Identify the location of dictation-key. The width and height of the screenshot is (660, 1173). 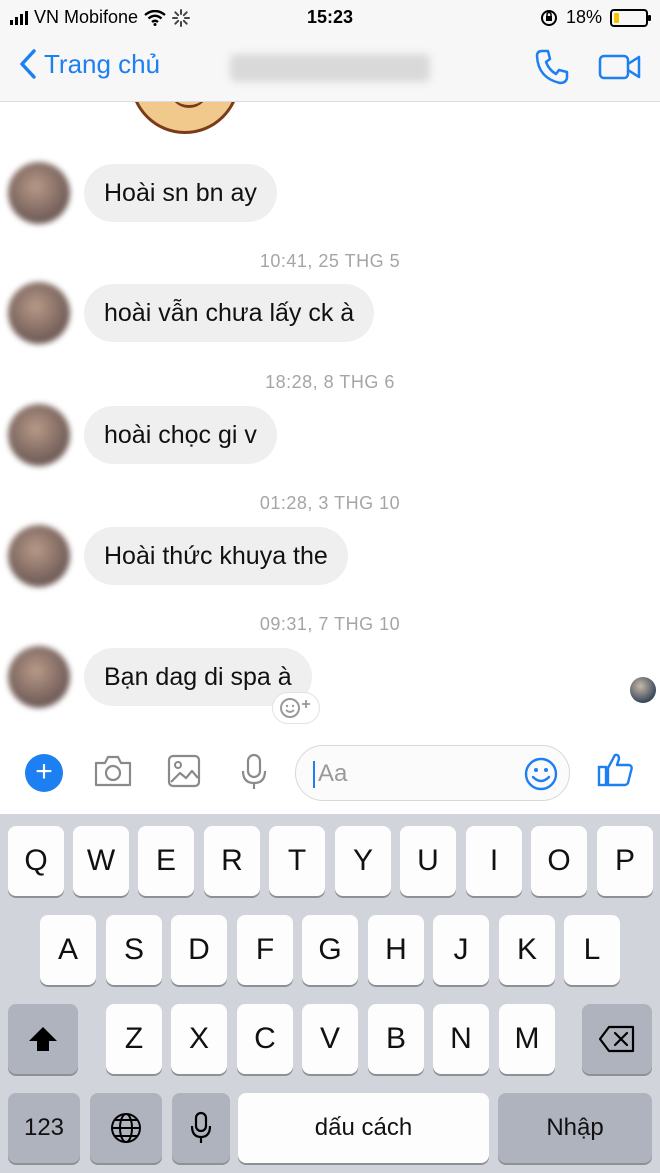
(201, 1128).